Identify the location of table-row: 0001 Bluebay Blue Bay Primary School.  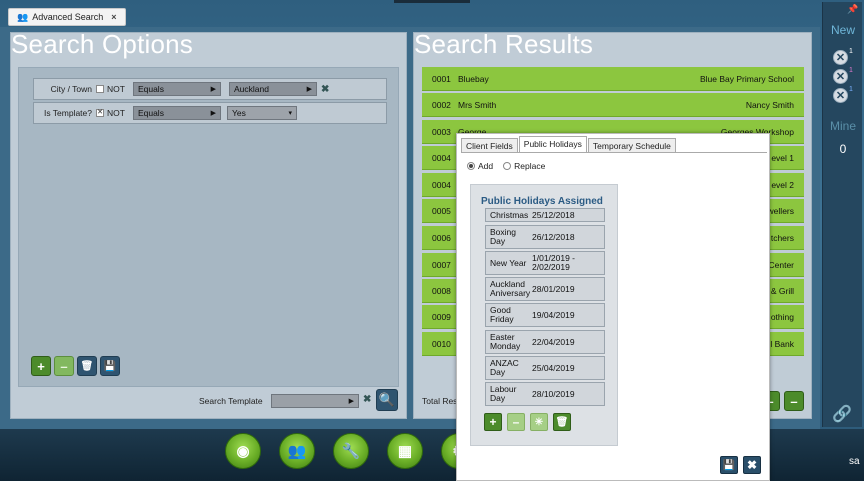
(613, 79).